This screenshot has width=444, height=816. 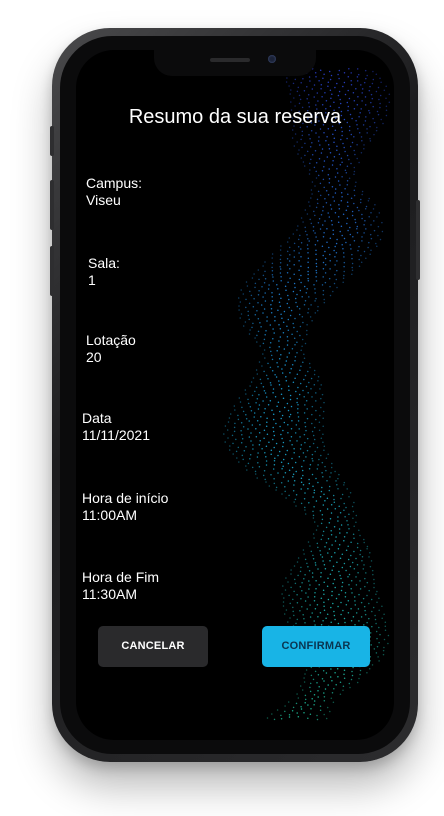 What do you see at coordinates (272, 59) in the screenshot?
I see `front-camera-icon` at bounding box center [272, 59].